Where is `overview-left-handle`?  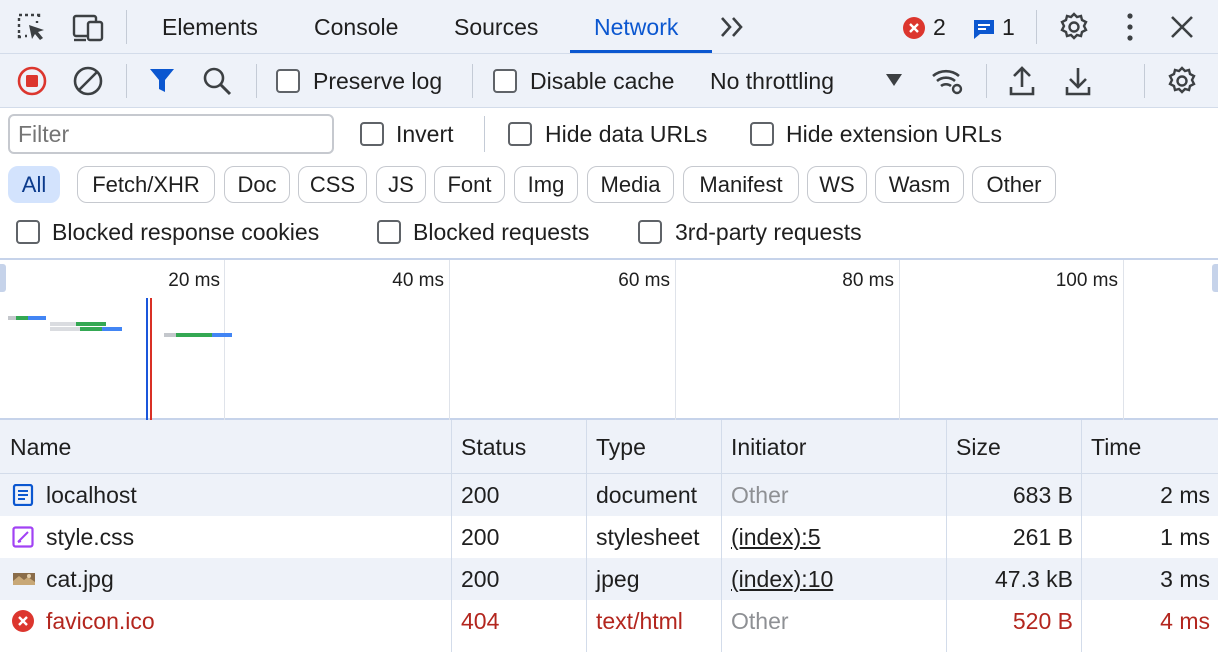 overview-left-handle is located at coordinates (3, 278).